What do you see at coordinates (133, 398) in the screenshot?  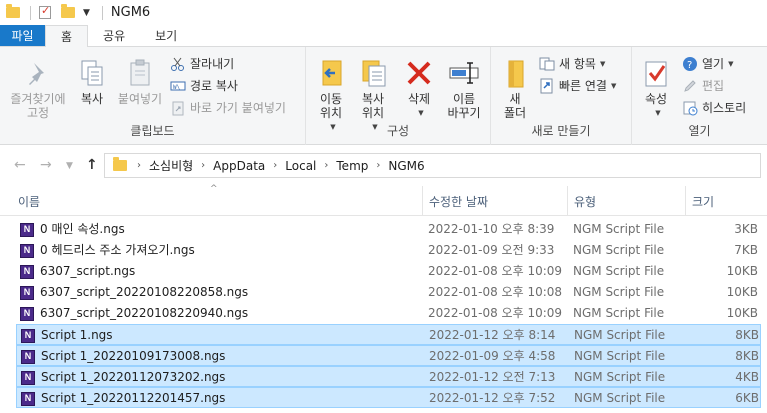 I see `file-name: Script 1_20220112201457.ngs` at bounding box center [133, 398].